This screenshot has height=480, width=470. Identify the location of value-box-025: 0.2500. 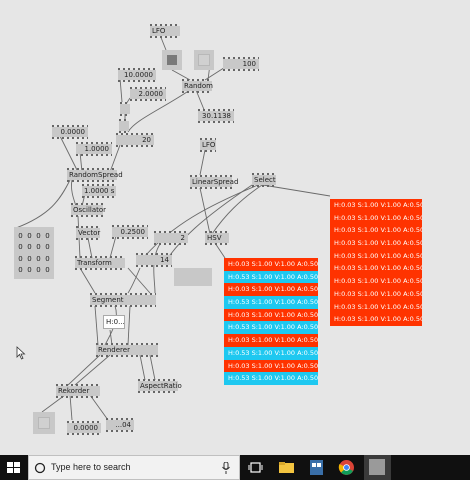
(130, 232).